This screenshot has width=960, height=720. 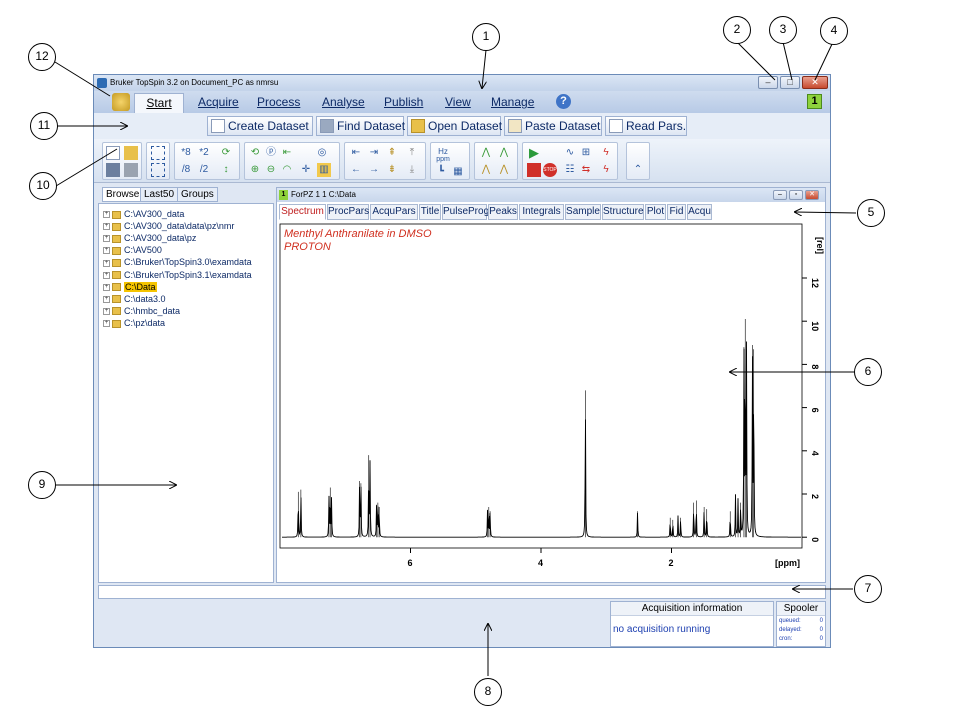 What do you see at coordinates (737, 30) in the screenshot?
I see `callout-2: 2` at bounding box center [737, 30].